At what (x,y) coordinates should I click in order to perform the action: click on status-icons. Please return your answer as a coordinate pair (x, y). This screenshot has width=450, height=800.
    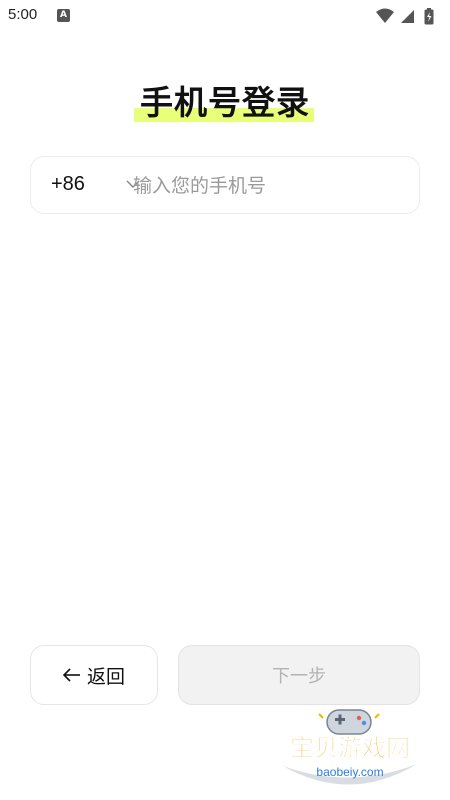
    Looking at the image, I should click on (405, 16).